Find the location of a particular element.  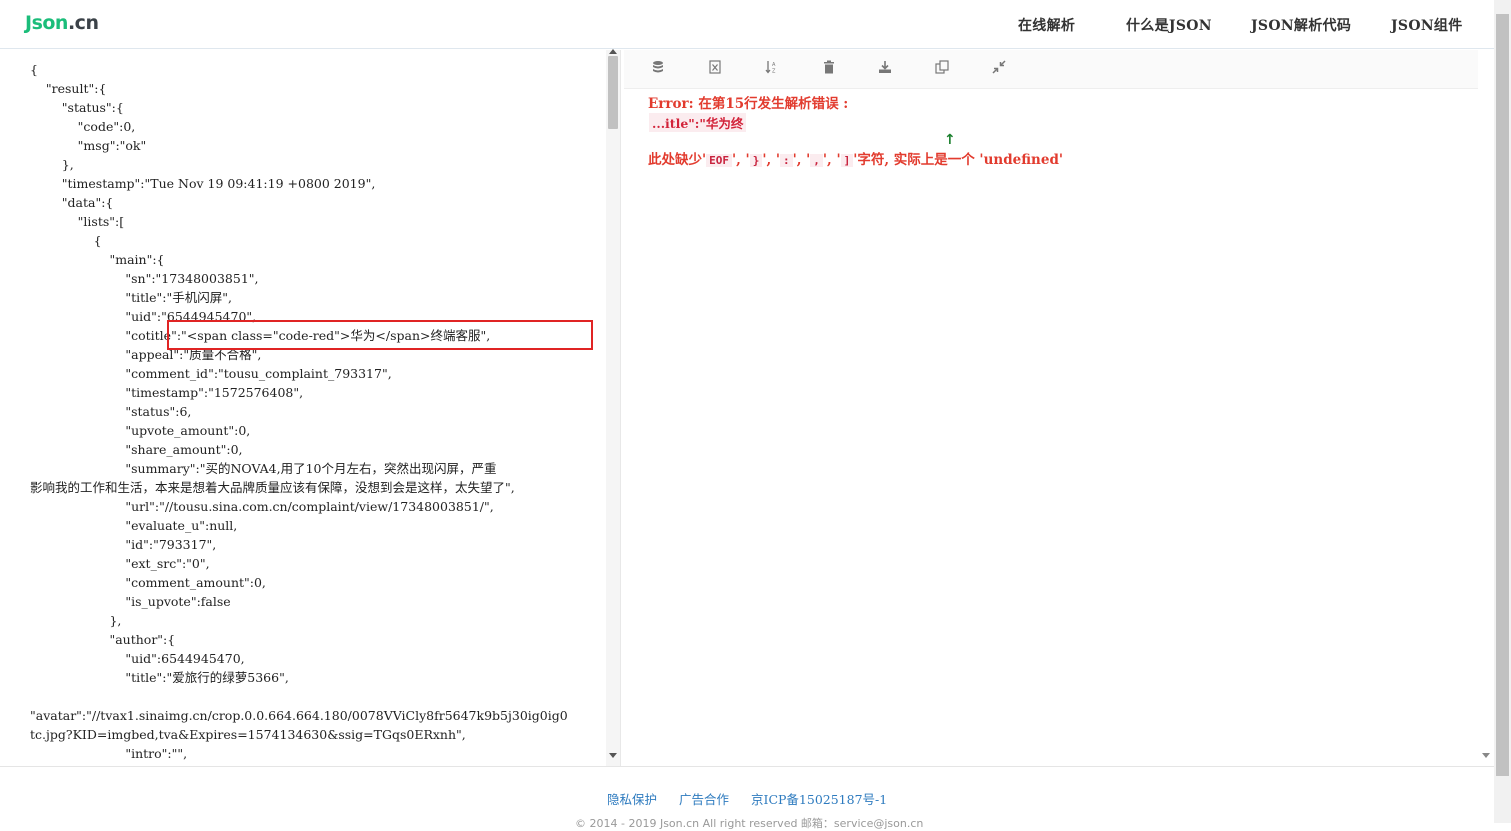

footer-link-icp: 京ICP备15025187号-1 is located at coordinates (819, 798).